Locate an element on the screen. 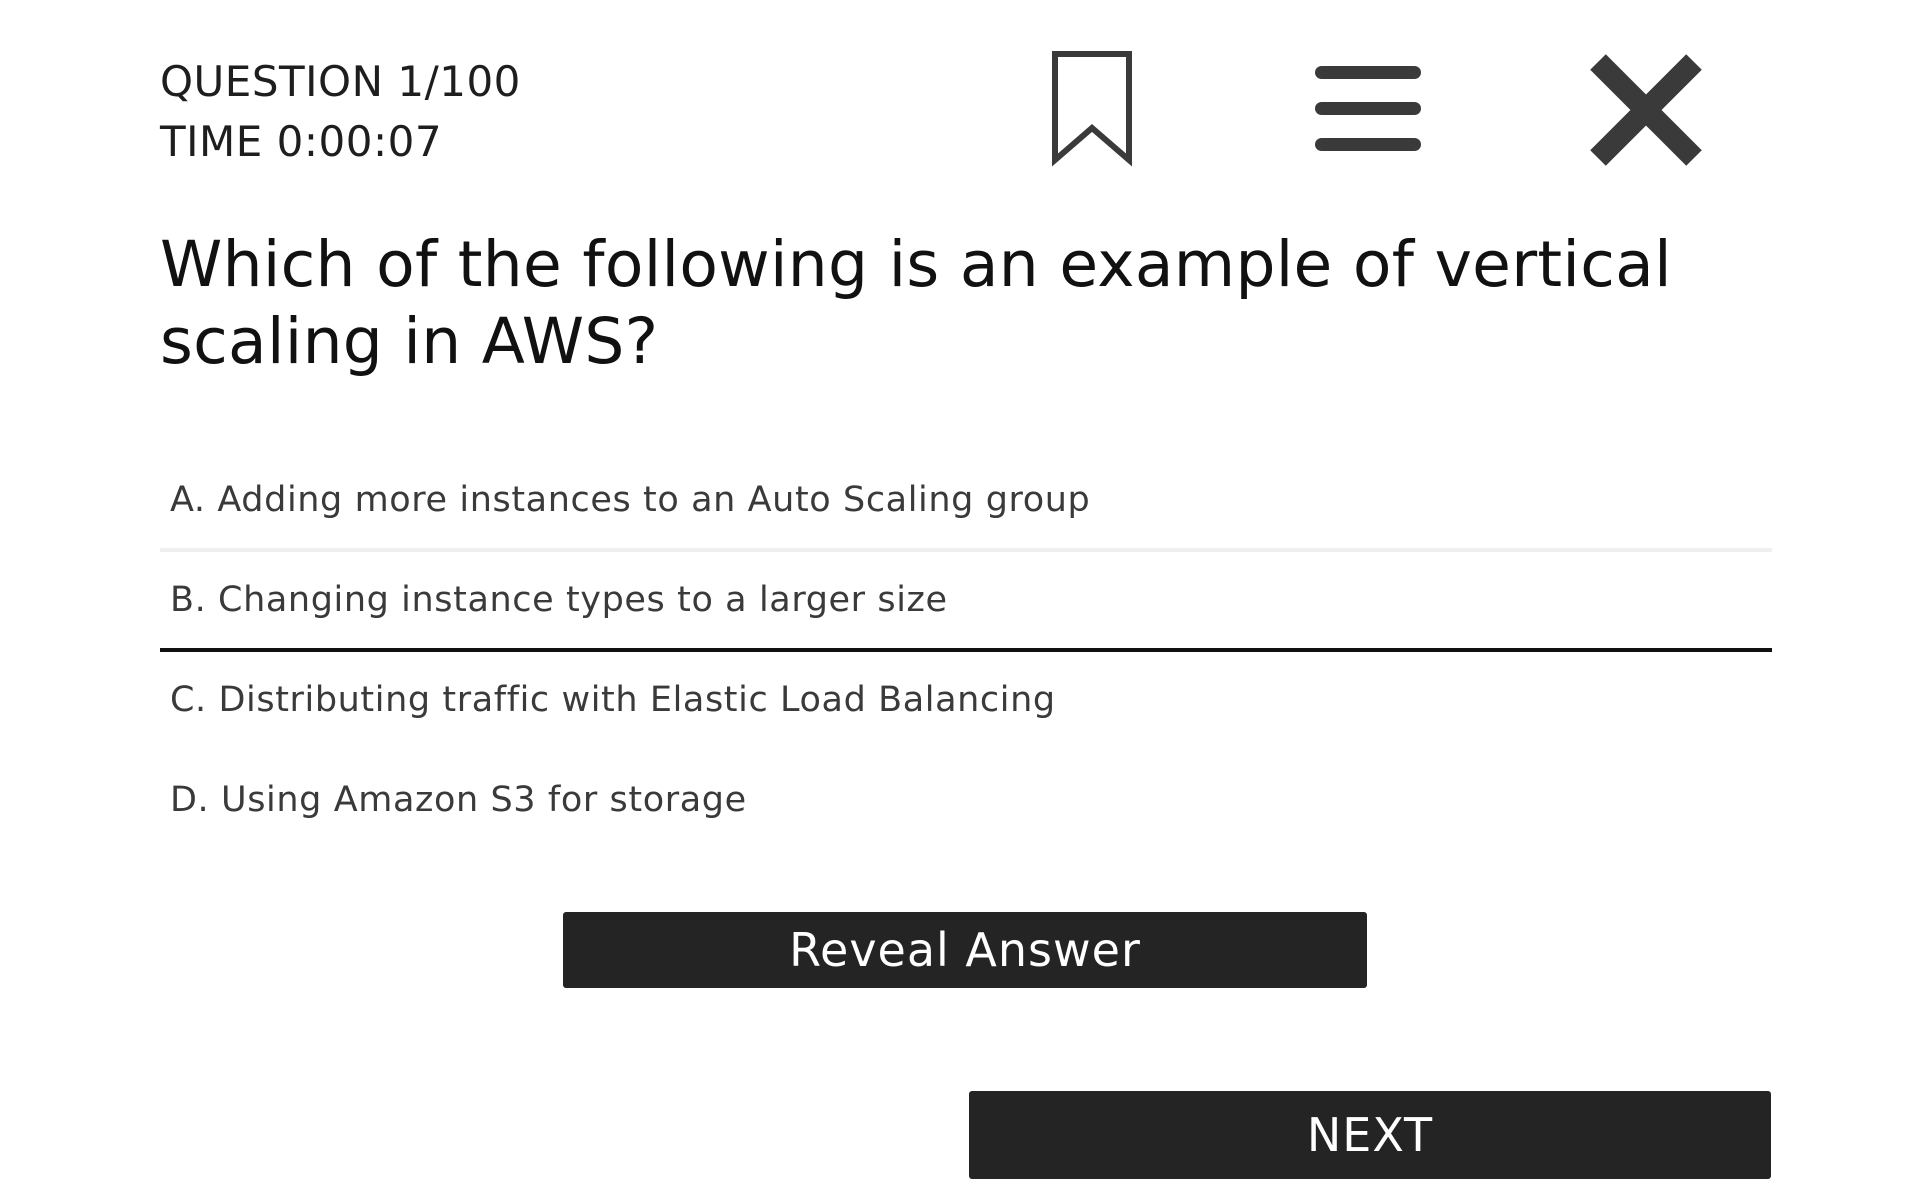 This screenshot has height=1200, width=1920. reveal-answer-label: Reveal Answer is located at coordinates (965, 950).